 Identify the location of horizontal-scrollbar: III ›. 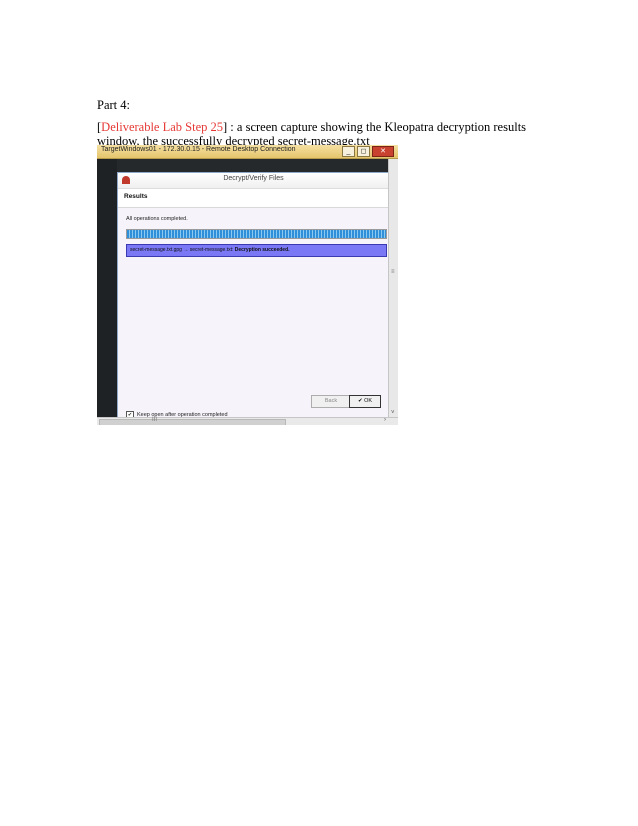
(247, 421).